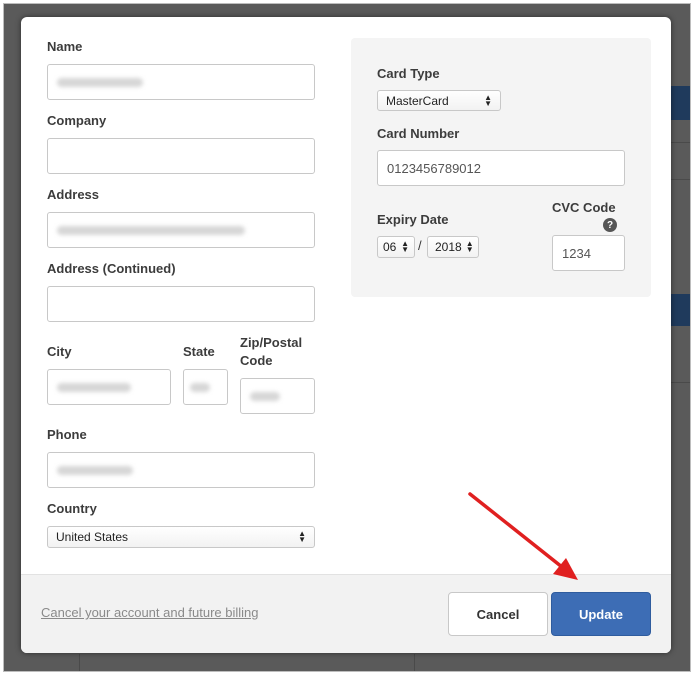 The width and height of the screenshot is (694, 675). I want to click on annotation-arrow-shaft, so click(516, 530).